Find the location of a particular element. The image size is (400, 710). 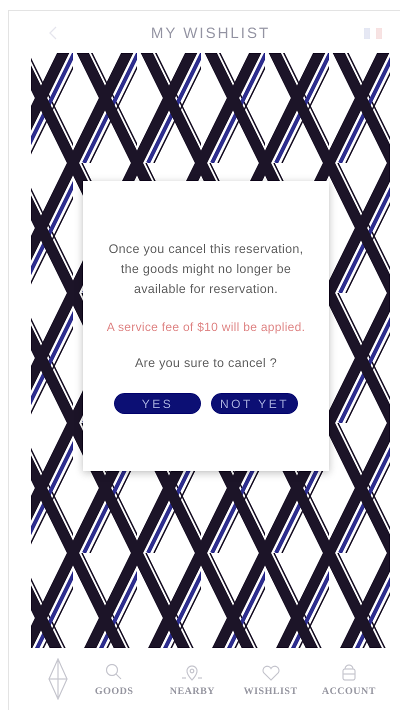

confirm-question: Are you sure to cancel ? is located at coordinates (206, 363).